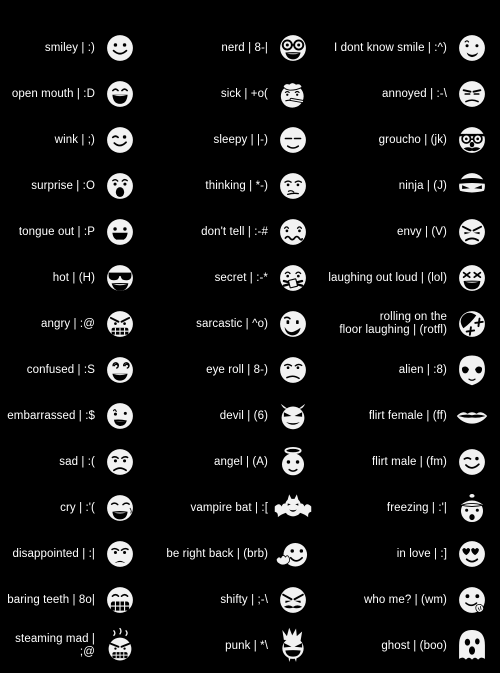 This screenshot has height=673, width=500. I want to click on emoticon-row: sarcastic | ^o), so click(237, 324).